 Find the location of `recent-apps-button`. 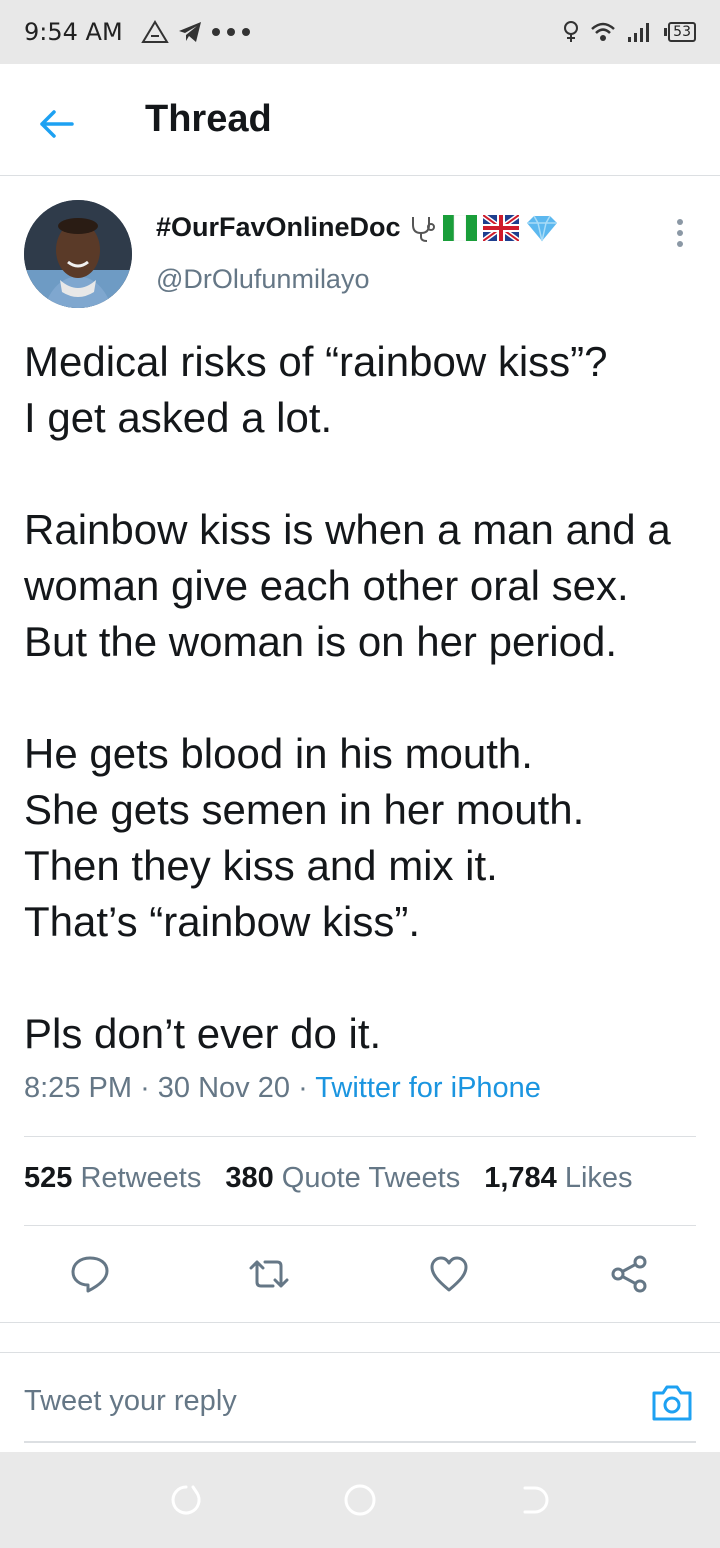

recent-apps-button is located at coordinates (186, 1500).